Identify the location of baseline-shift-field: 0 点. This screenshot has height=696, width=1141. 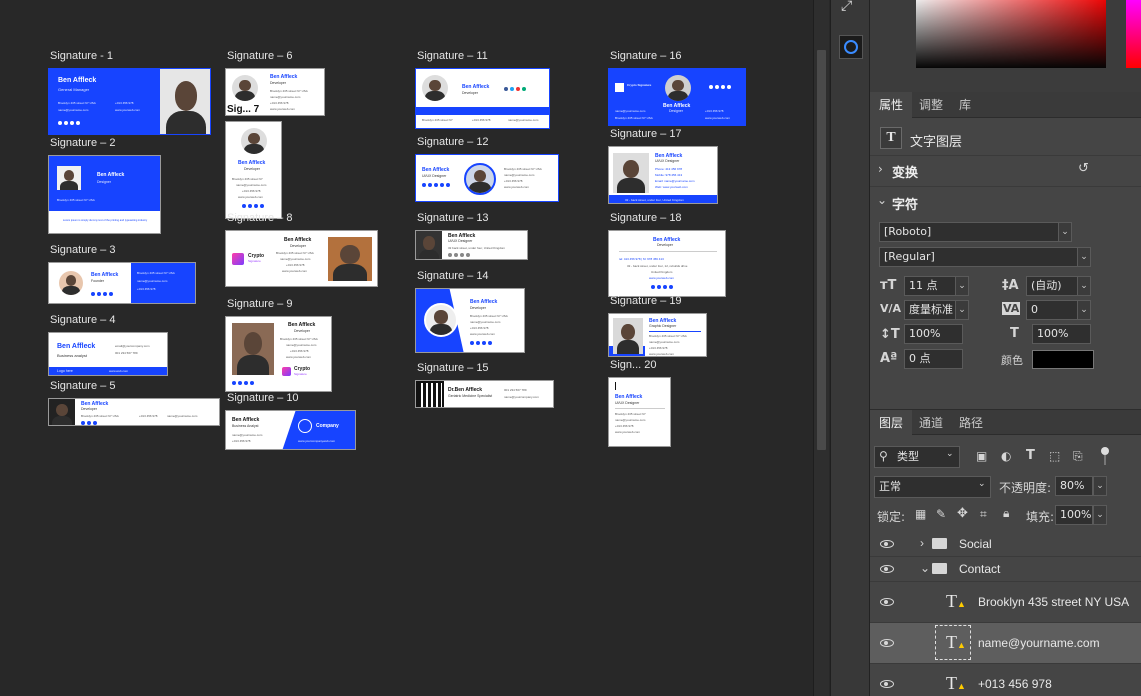
(933, 359).